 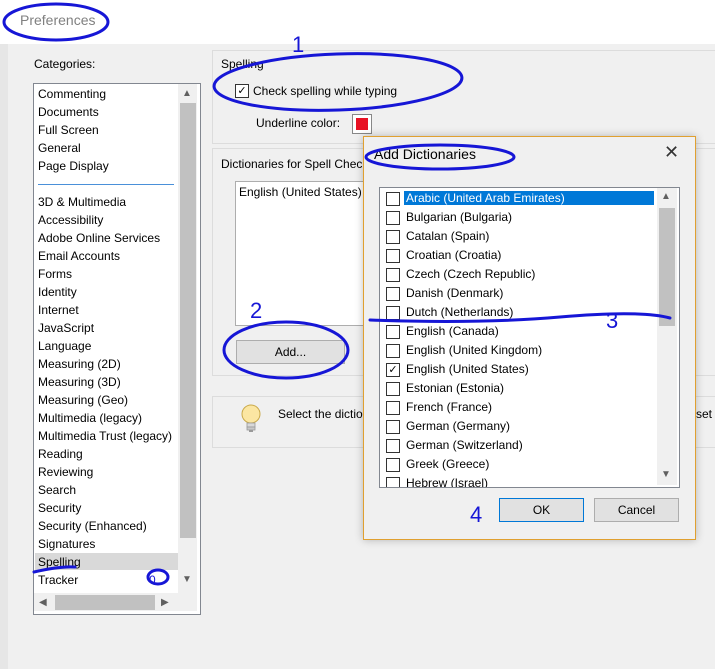 What do you see at coordinates (165, 602) in the screenshot?
I see `scroll-right-icon: ▶` at bounding box center [165, 602].